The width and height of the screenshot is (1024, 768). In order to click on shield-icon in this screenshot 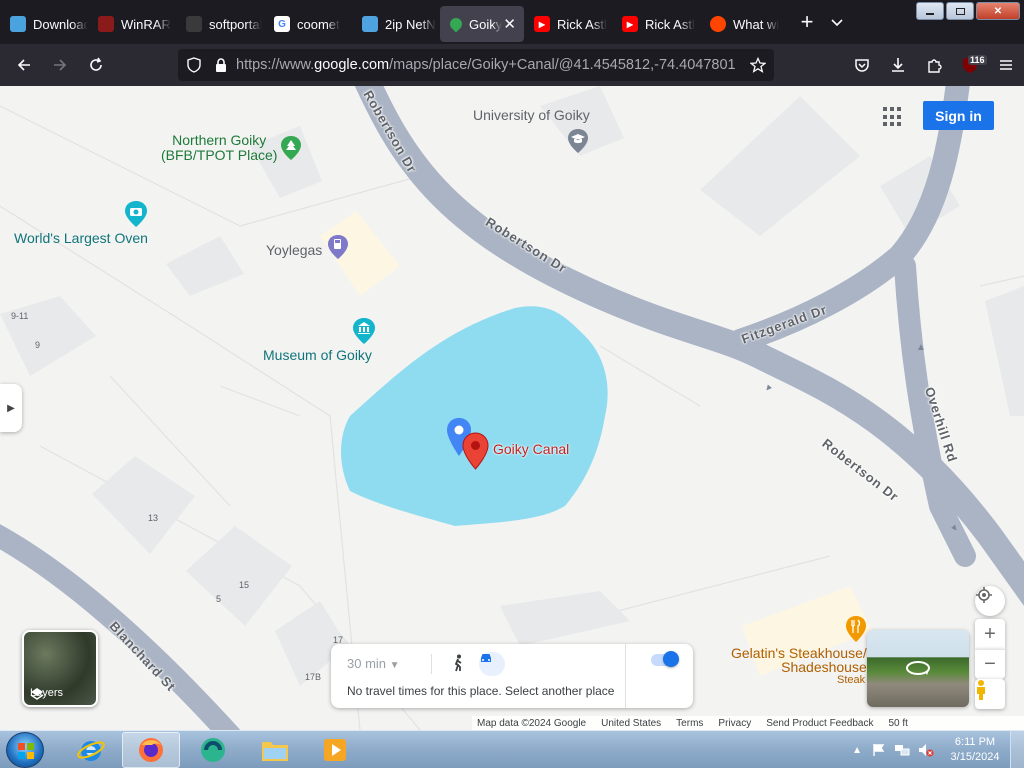, I will do `click(194, 65)`.